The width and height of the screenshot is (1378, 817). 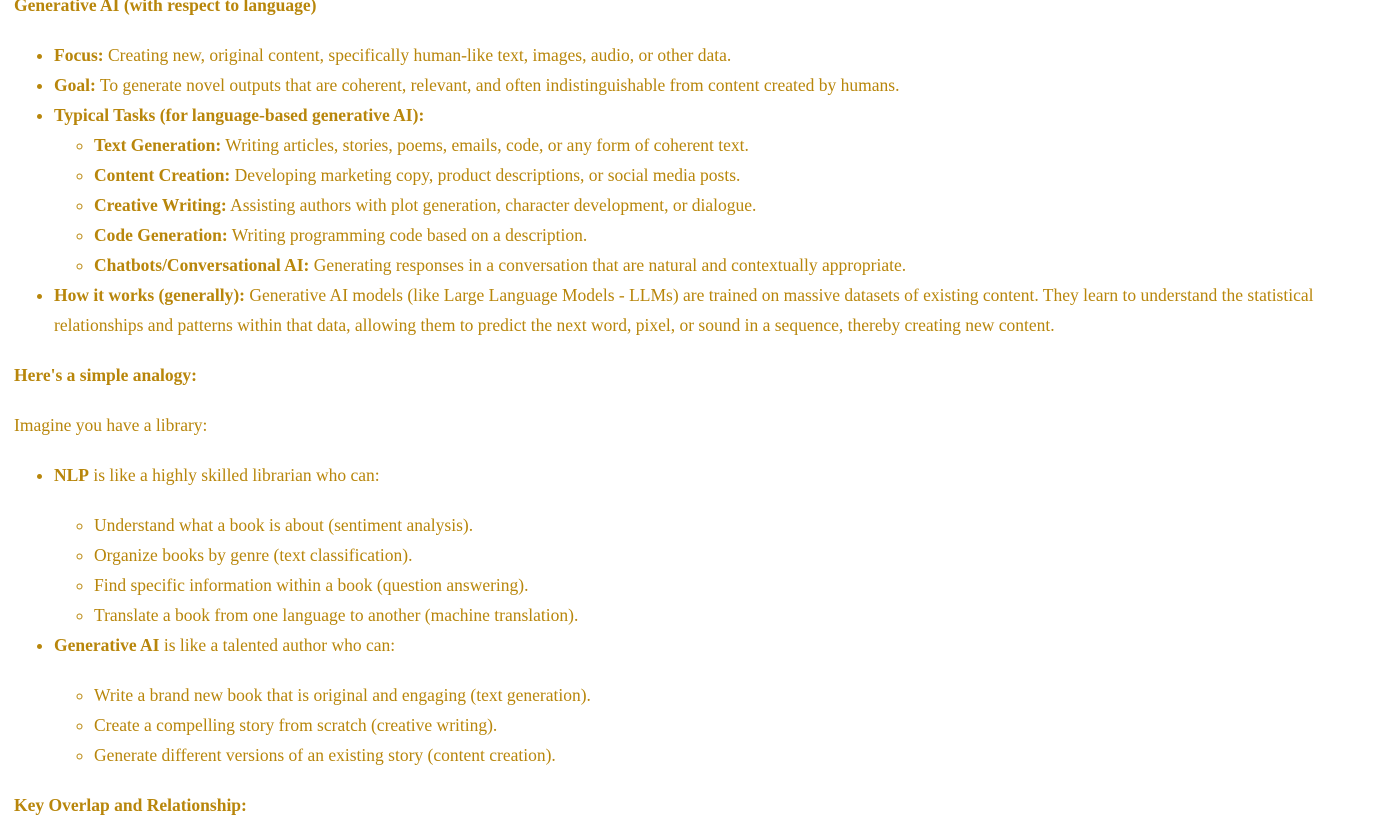 What do you see at coordinates (71, 475) in the screenshot?
I see `item-label: NLP` at bounding box center [71, 475].